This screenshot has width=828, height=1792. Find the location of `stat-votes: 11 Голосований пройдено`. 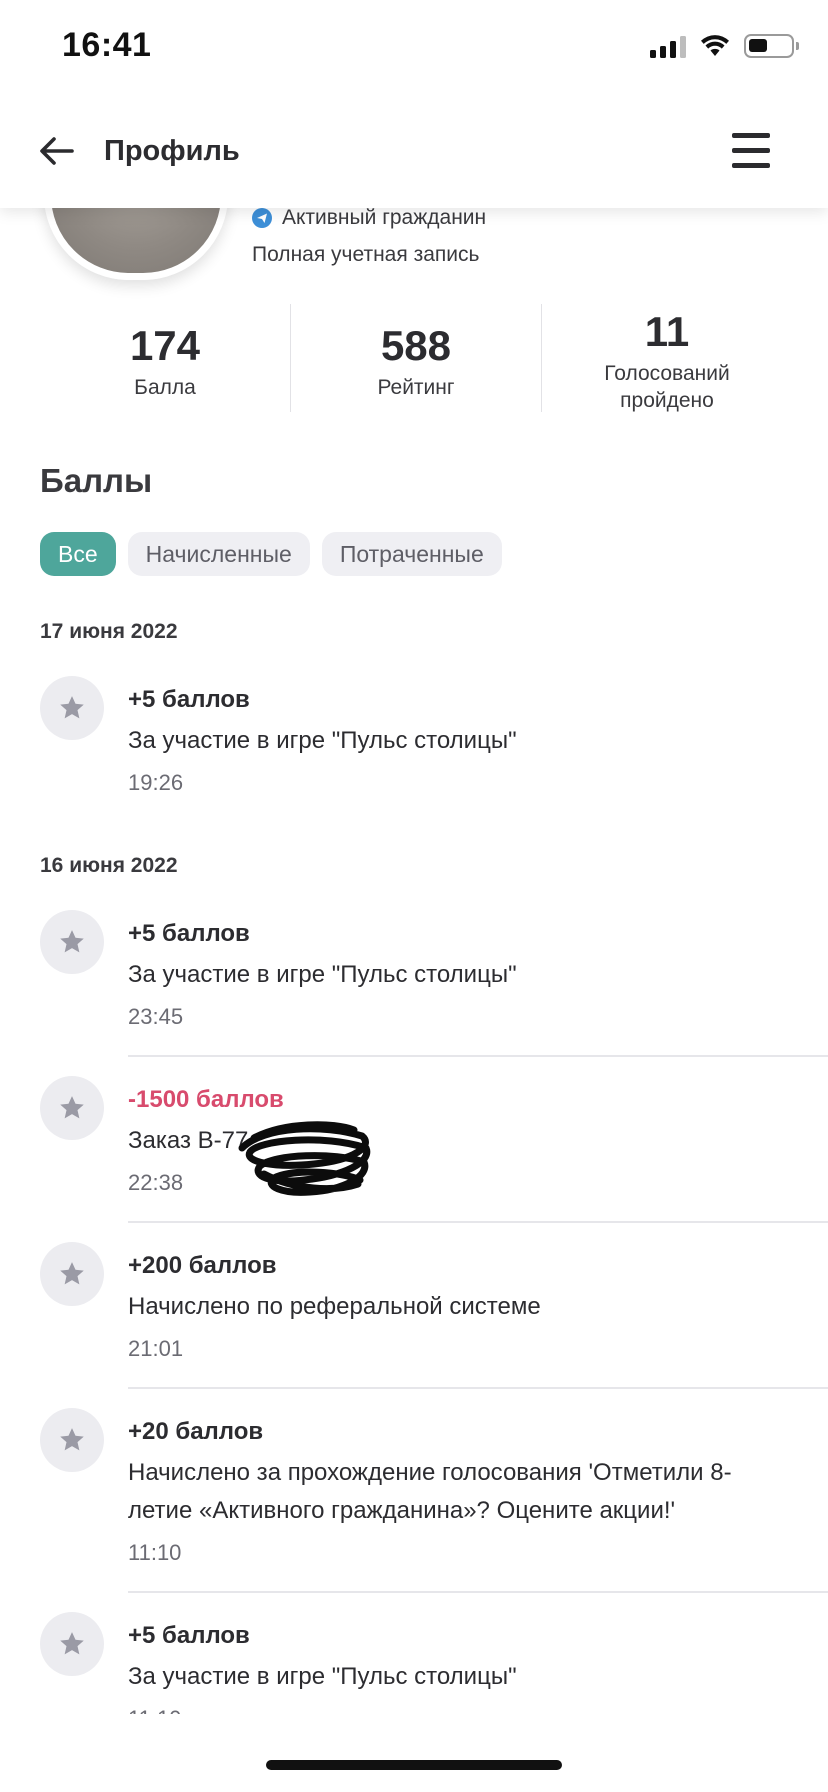

stat-votes: 11 Голосований пройдено is located at coordinates (666, 358).